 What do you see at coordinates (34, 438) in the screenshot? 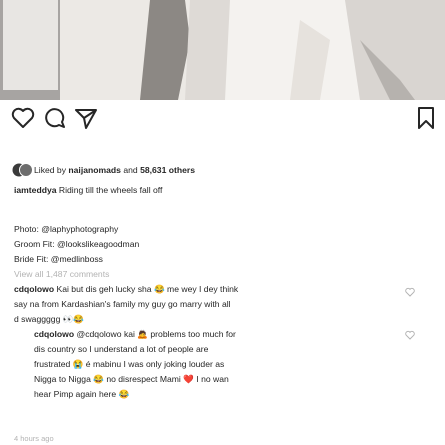
I see `post-timestamp: 4 hours ago` at bounding box center [34, 438].